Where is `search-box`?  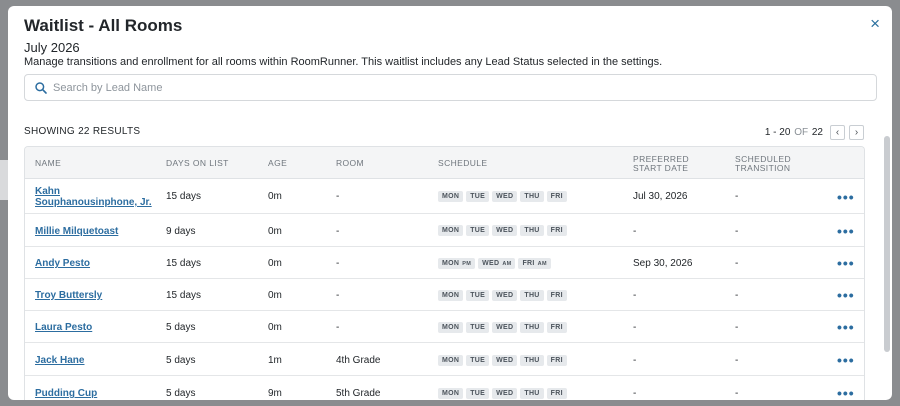 search-box is located at coordinates (450, 87).